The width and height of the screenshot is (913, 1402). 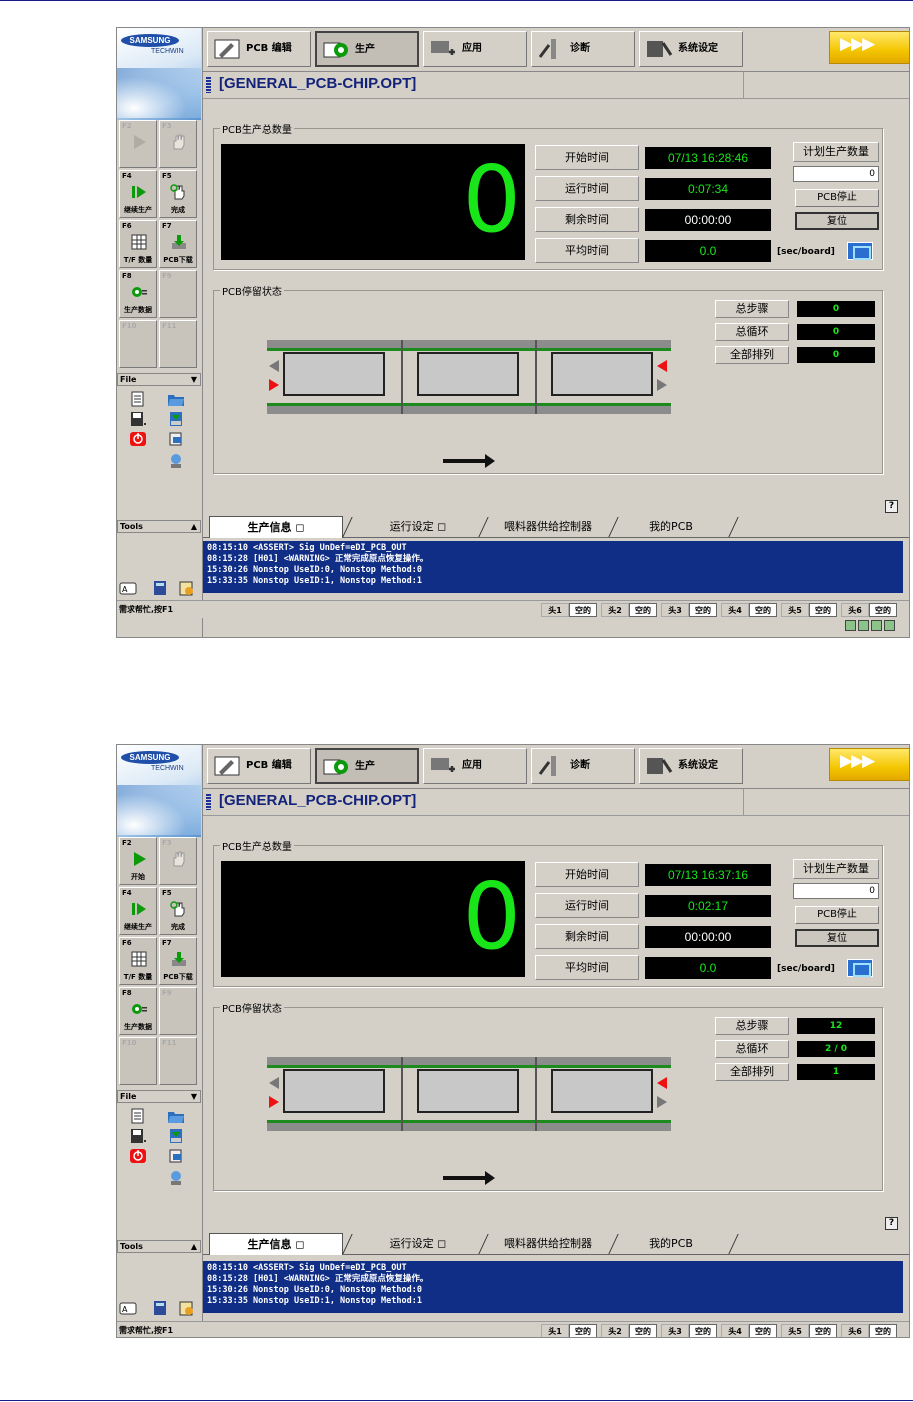 I want to click on fkey-number: F7, so click(x=167, y=226).